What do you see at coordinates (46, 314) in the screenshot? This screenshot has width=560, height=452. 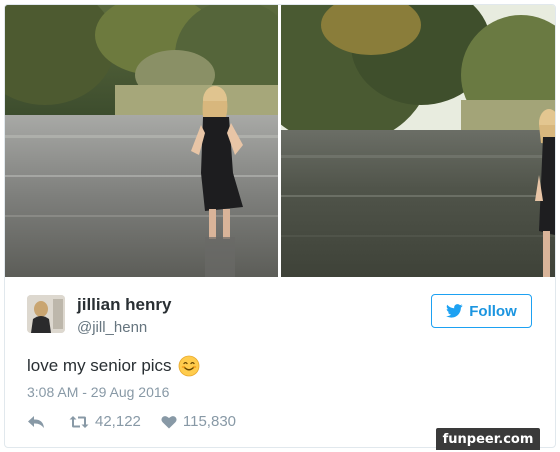 I see `avatar` at bounding box center [46, 314].